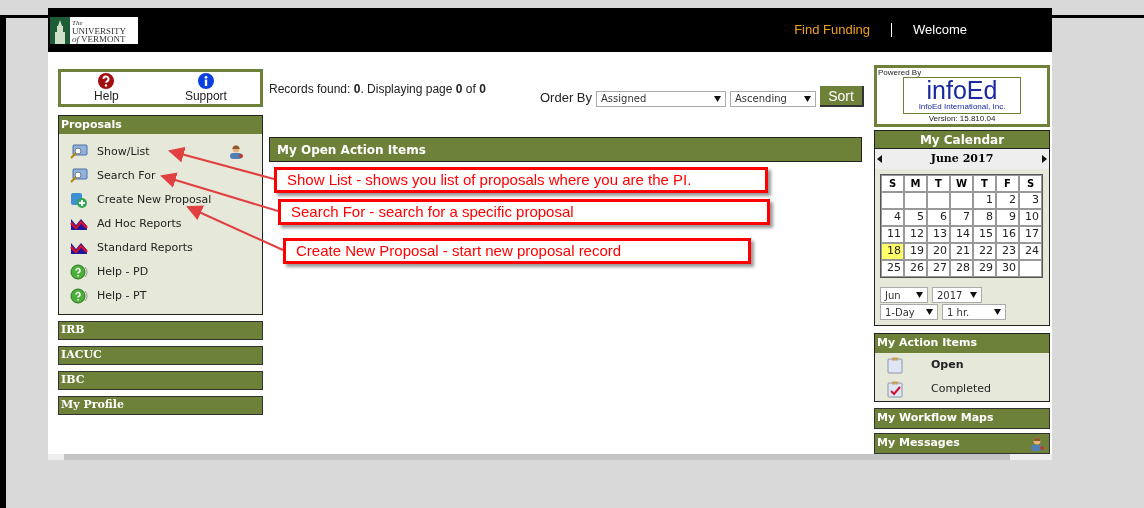 The image size is (1144, 508). I want to click on weekday-label: W, so click(961, 183).